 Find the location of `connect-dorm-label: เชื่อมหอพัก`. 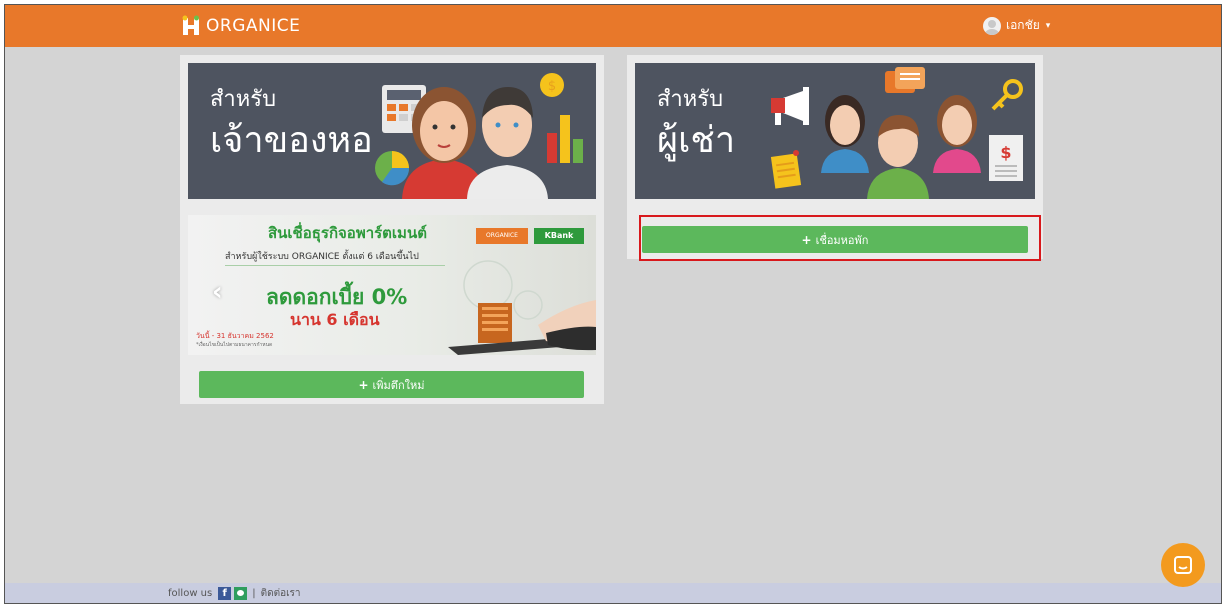

connect-dorm-label: เชื่อมหอพัก is located at coordinates (842, 240).